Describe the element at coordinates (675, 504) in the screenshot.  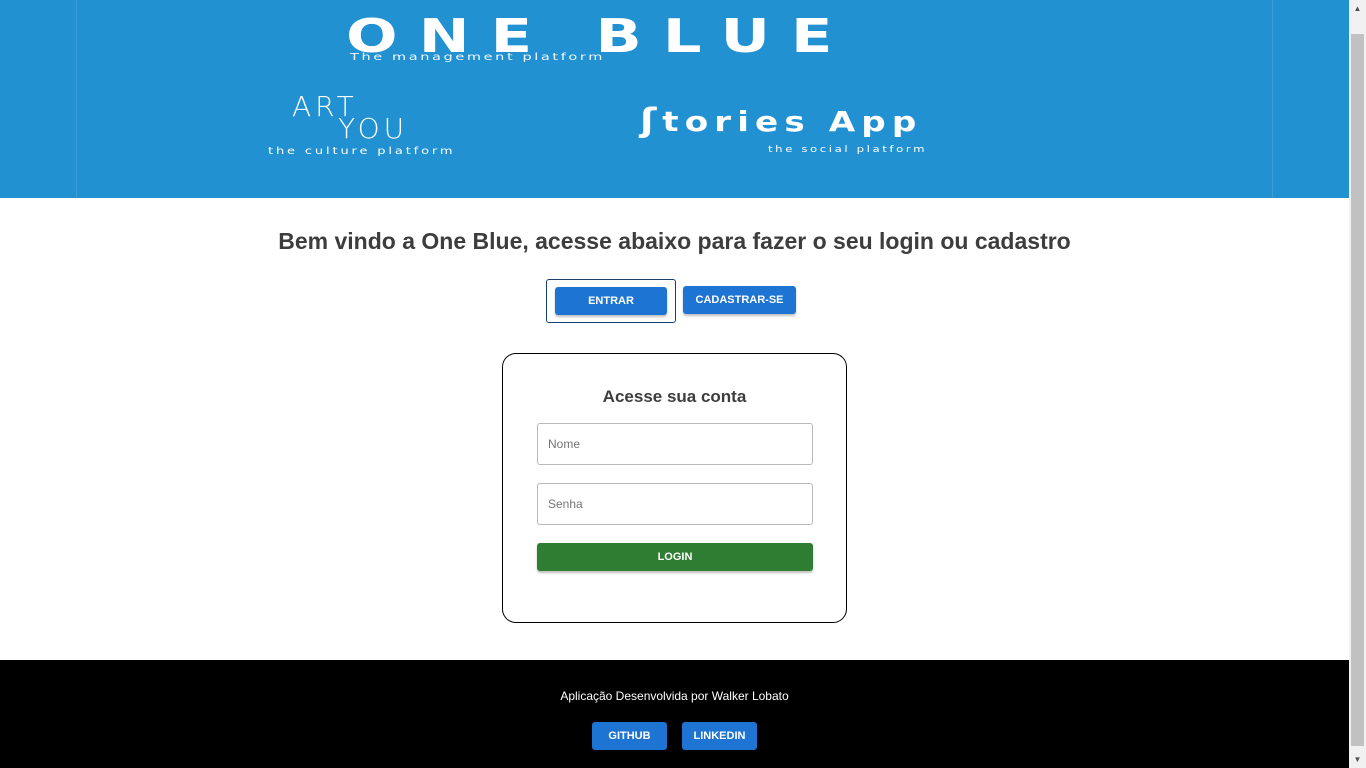
I see `senha-input` at that location.